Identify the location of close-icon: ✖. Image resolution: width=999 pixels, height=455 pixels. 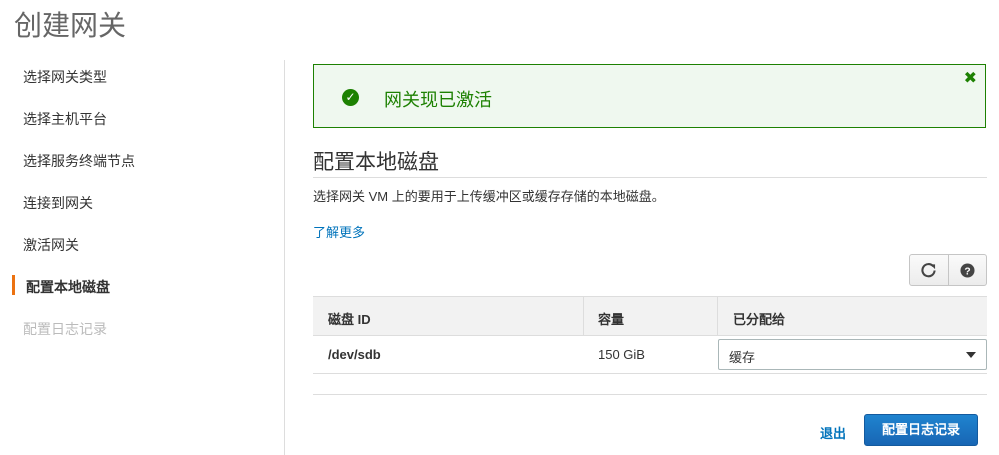
(970, 79).